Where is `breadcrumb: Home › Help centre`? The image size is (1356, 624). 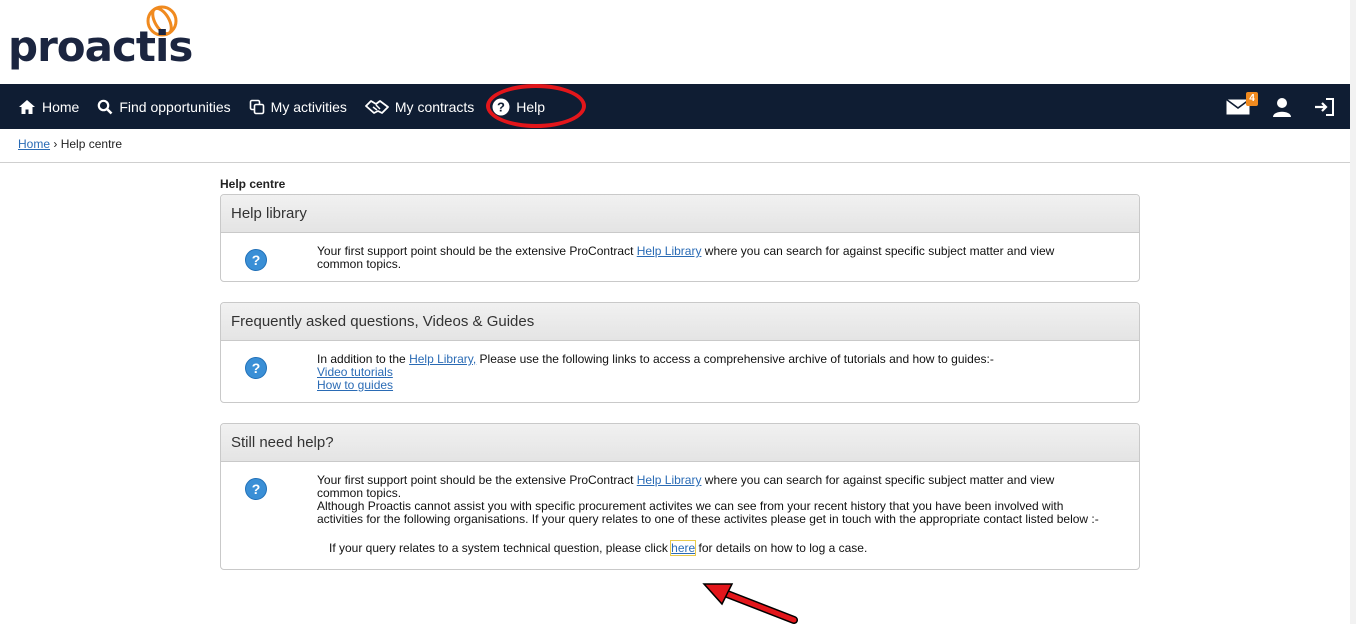
breadcrumb: Home › Help centre is located at coordinates (70, 144).